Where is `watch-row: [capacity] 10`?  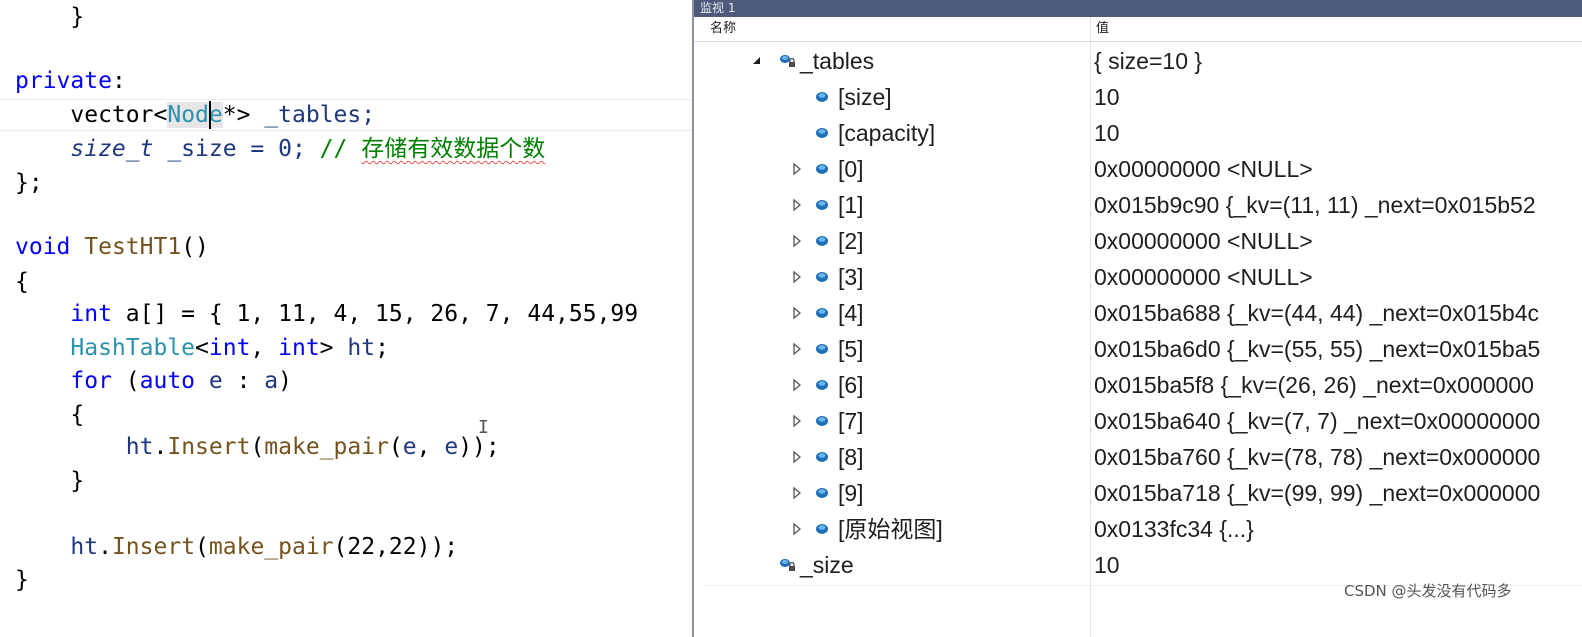
watch-row: [capacity] 10 is located at coordinates (1138, 133).